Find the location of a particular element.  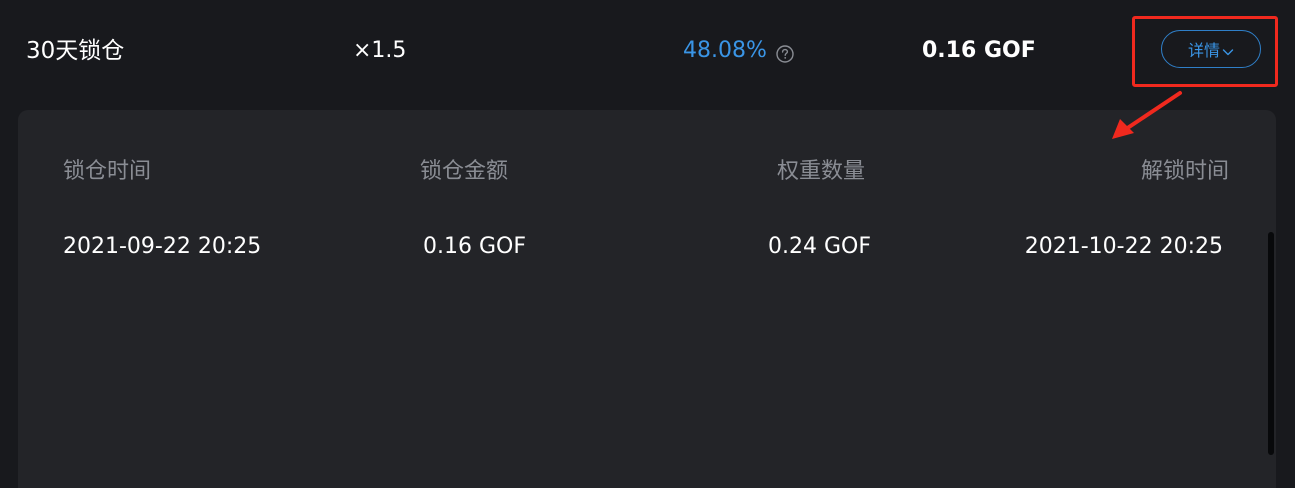

cell-lock-time: 2021-09-22 20:25 is located at coordinates (162, 246).